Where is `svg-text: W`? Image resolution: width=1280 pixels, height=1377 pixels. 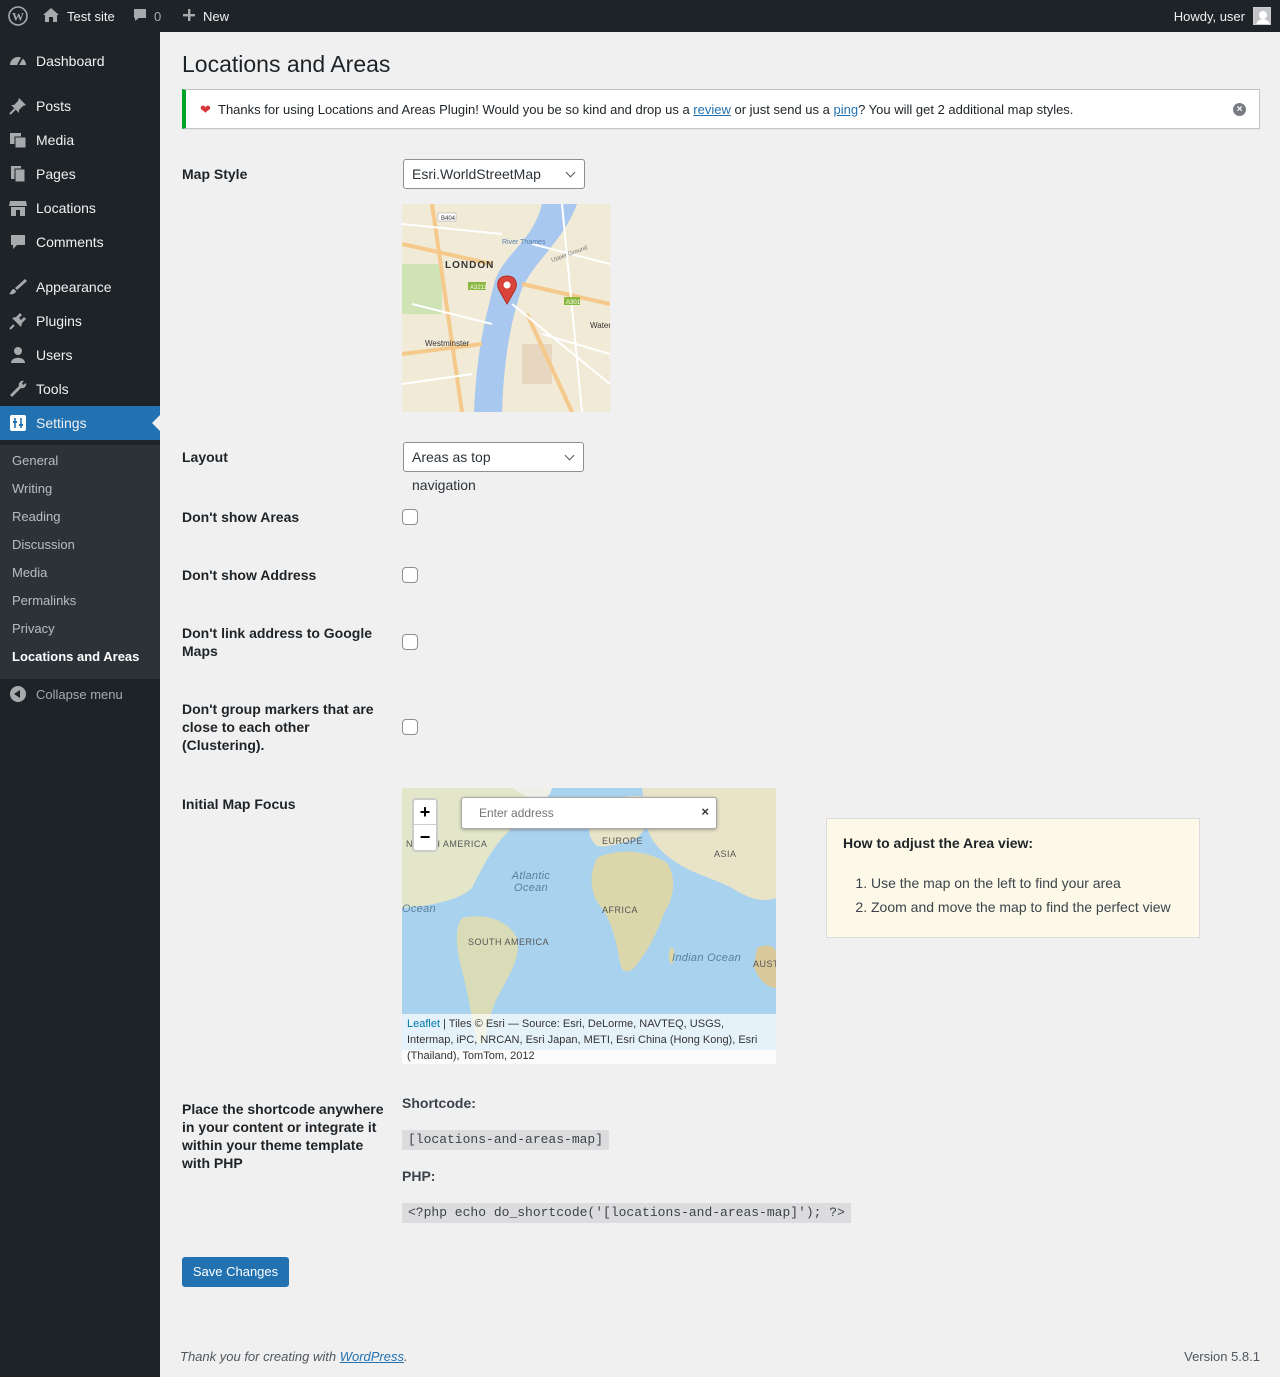
svg-text: W is located at coordinates (18, 17).